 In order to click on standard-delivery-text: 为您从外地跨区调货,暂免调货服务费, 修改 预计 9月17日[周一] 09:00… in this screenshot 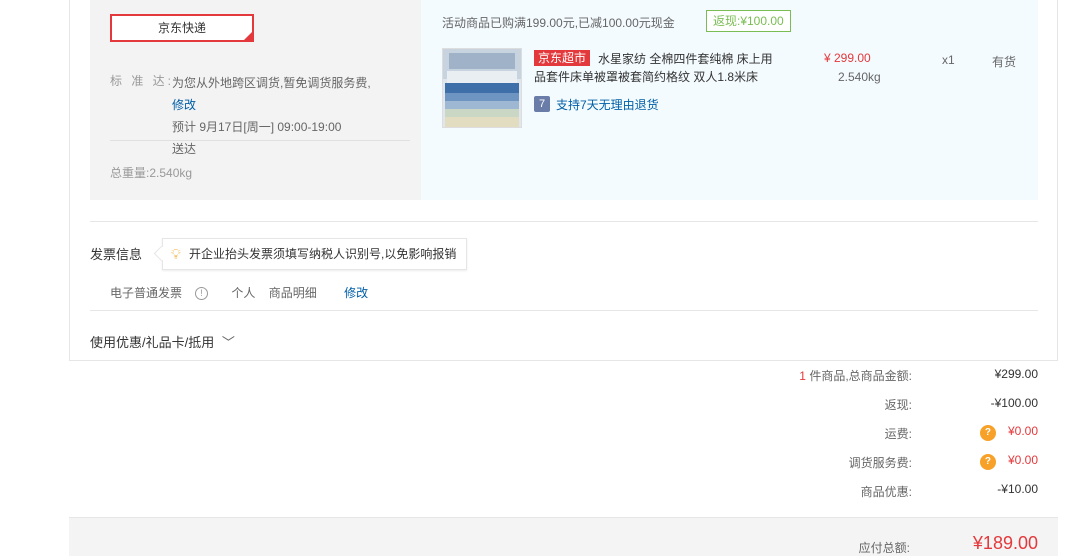, I will do `click(278, 116)`.